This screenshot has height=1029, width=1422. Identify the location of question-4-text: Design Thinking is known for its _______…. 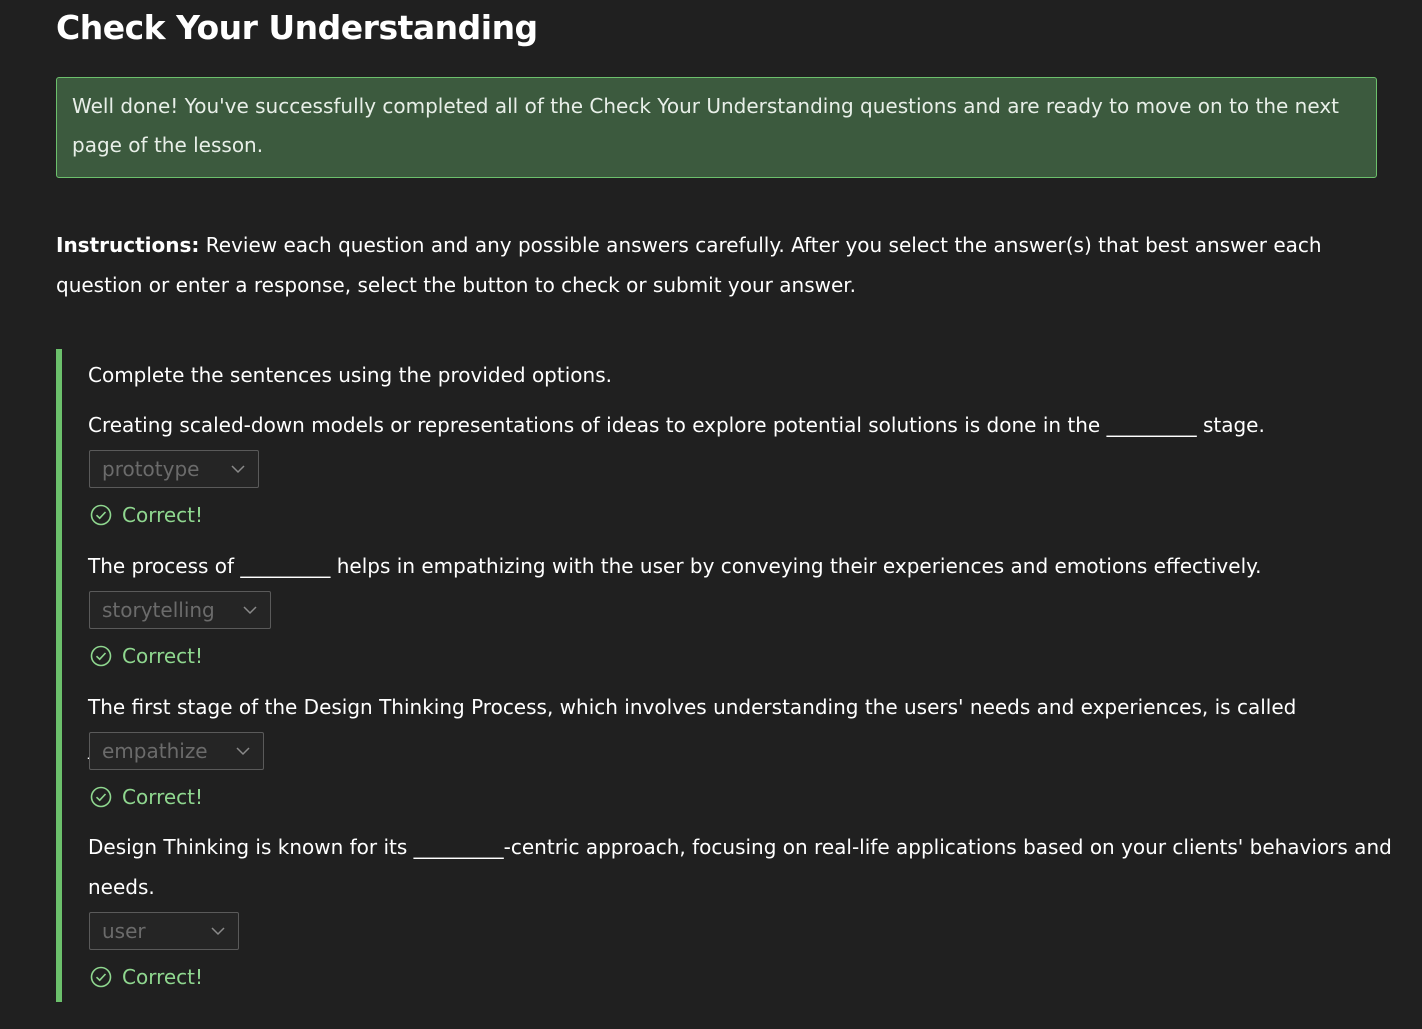
(740, 867).